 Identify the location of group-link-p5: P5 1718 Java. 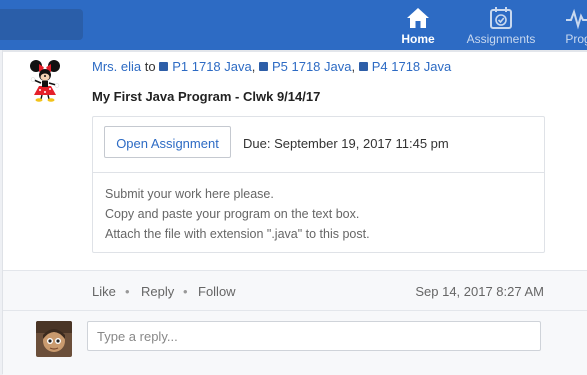
(312, 66).